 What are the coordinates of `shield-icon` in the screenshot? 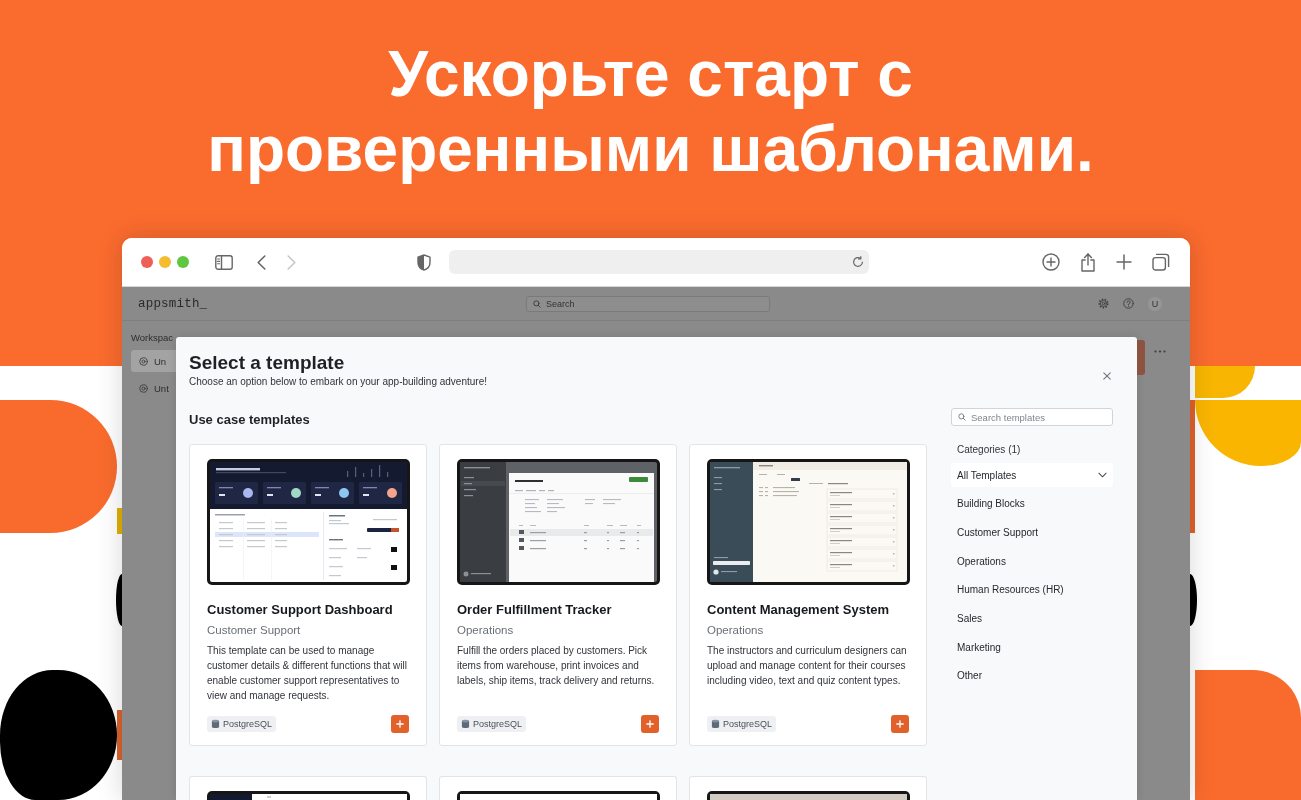 It's located at (424, 262).